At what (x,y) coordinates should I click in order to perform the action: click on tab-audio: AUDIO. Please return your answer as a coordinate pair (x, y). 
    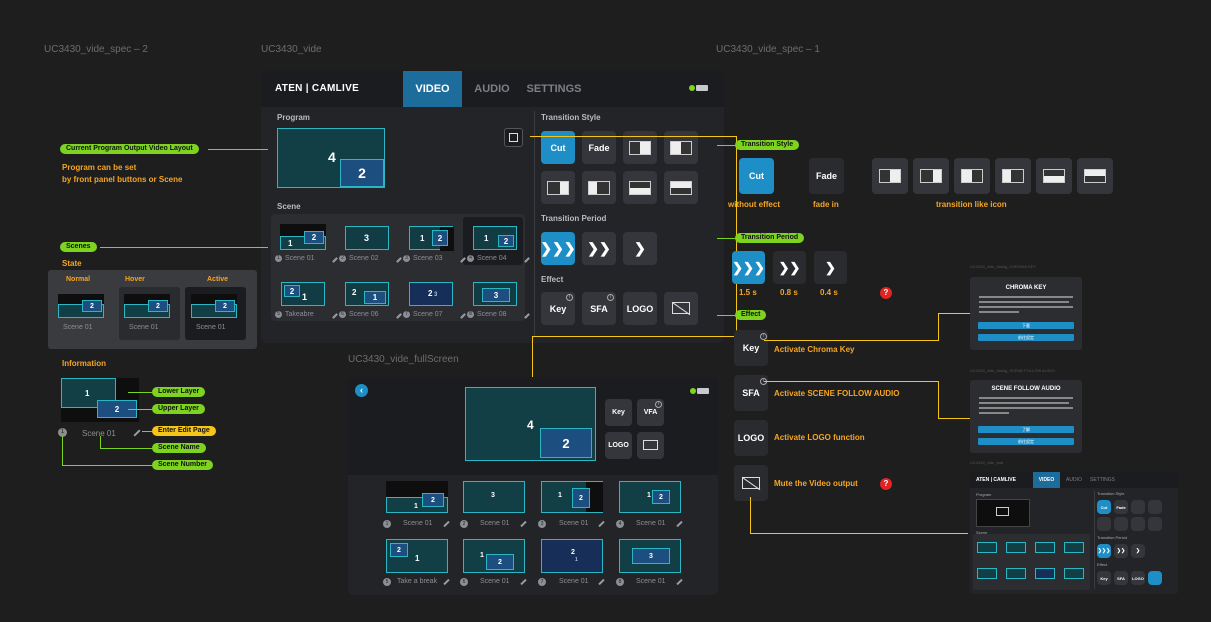
    Looking at the image, I should click on (492, 89).